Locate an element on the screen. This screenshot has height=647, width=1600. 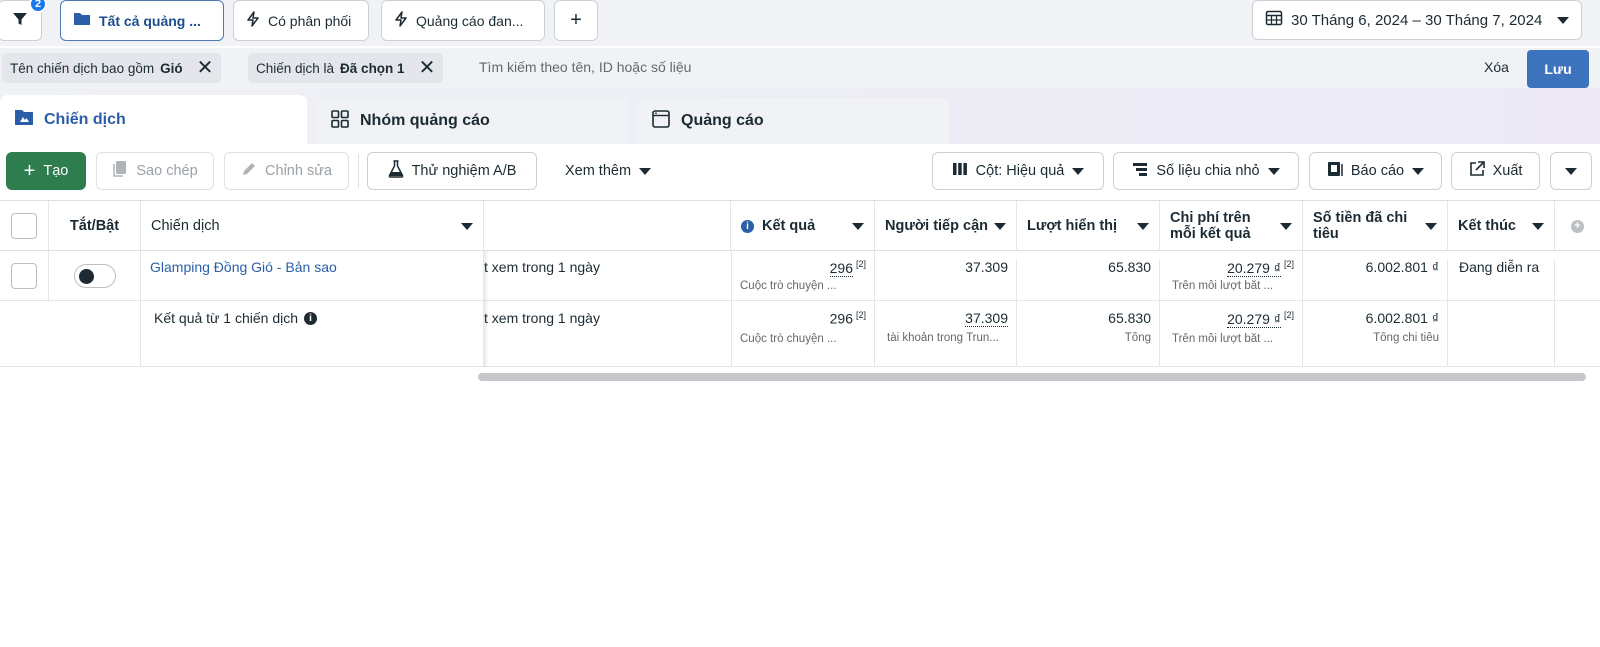
filter-icon is located at coordinates (20, 20).